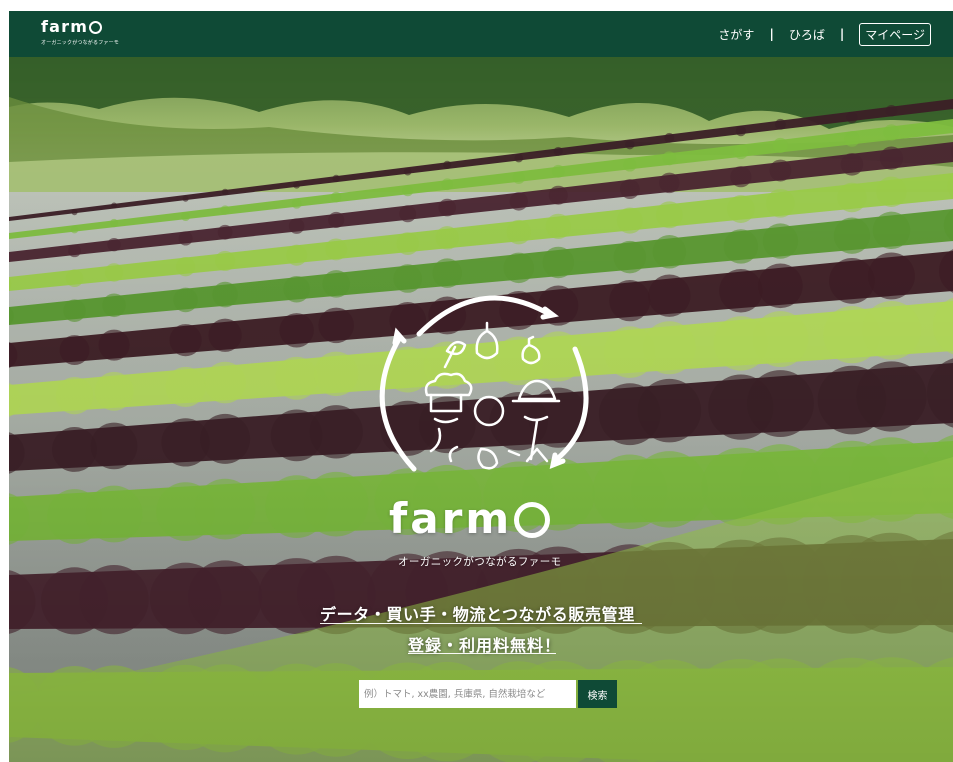  Describe the element at coordinates (477, 614) in the screenshot. I see `hero-copy-line1: データ・買い手・物流とつながる販売管理` at that location.